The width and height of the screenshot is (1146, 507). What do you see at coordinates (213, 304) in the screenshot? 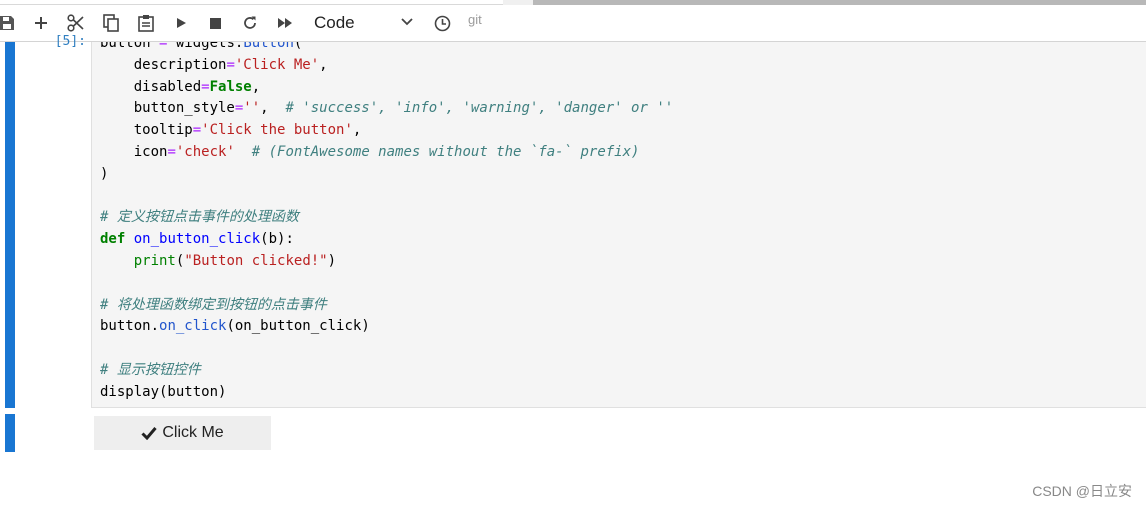
I see `code-line: # 将处理函数绑定到按钮的点击事件` at bounding box center [213, 304].